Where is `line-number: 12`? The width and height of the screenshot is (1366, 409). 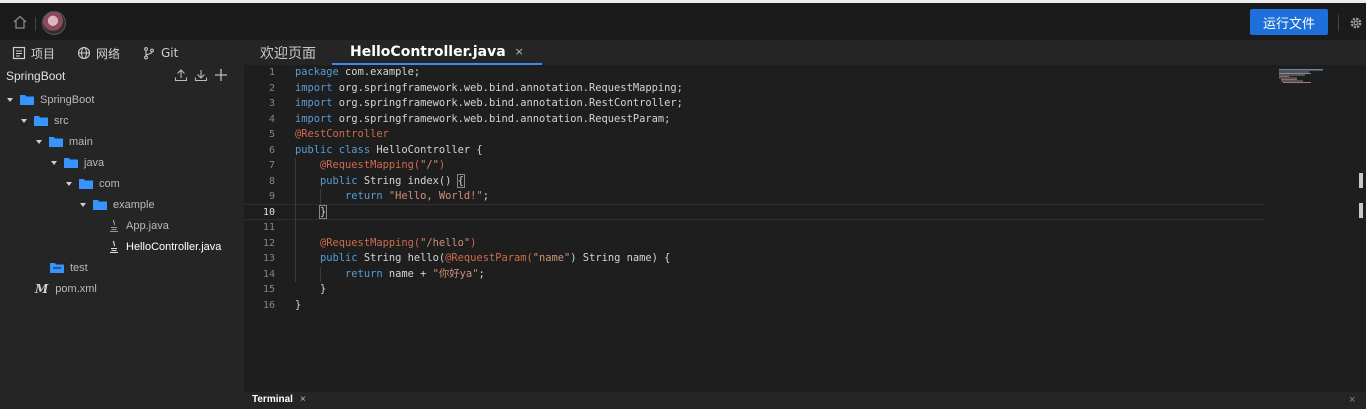 line-number: 12 is located at coordinates (268, 243).